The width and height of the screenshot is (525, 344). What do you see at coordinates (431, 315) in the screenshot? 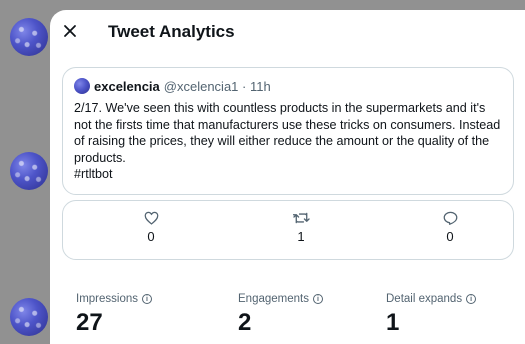
I see `metric-detail-expands: Detail expands i 1` at bounding box center [431, 315].